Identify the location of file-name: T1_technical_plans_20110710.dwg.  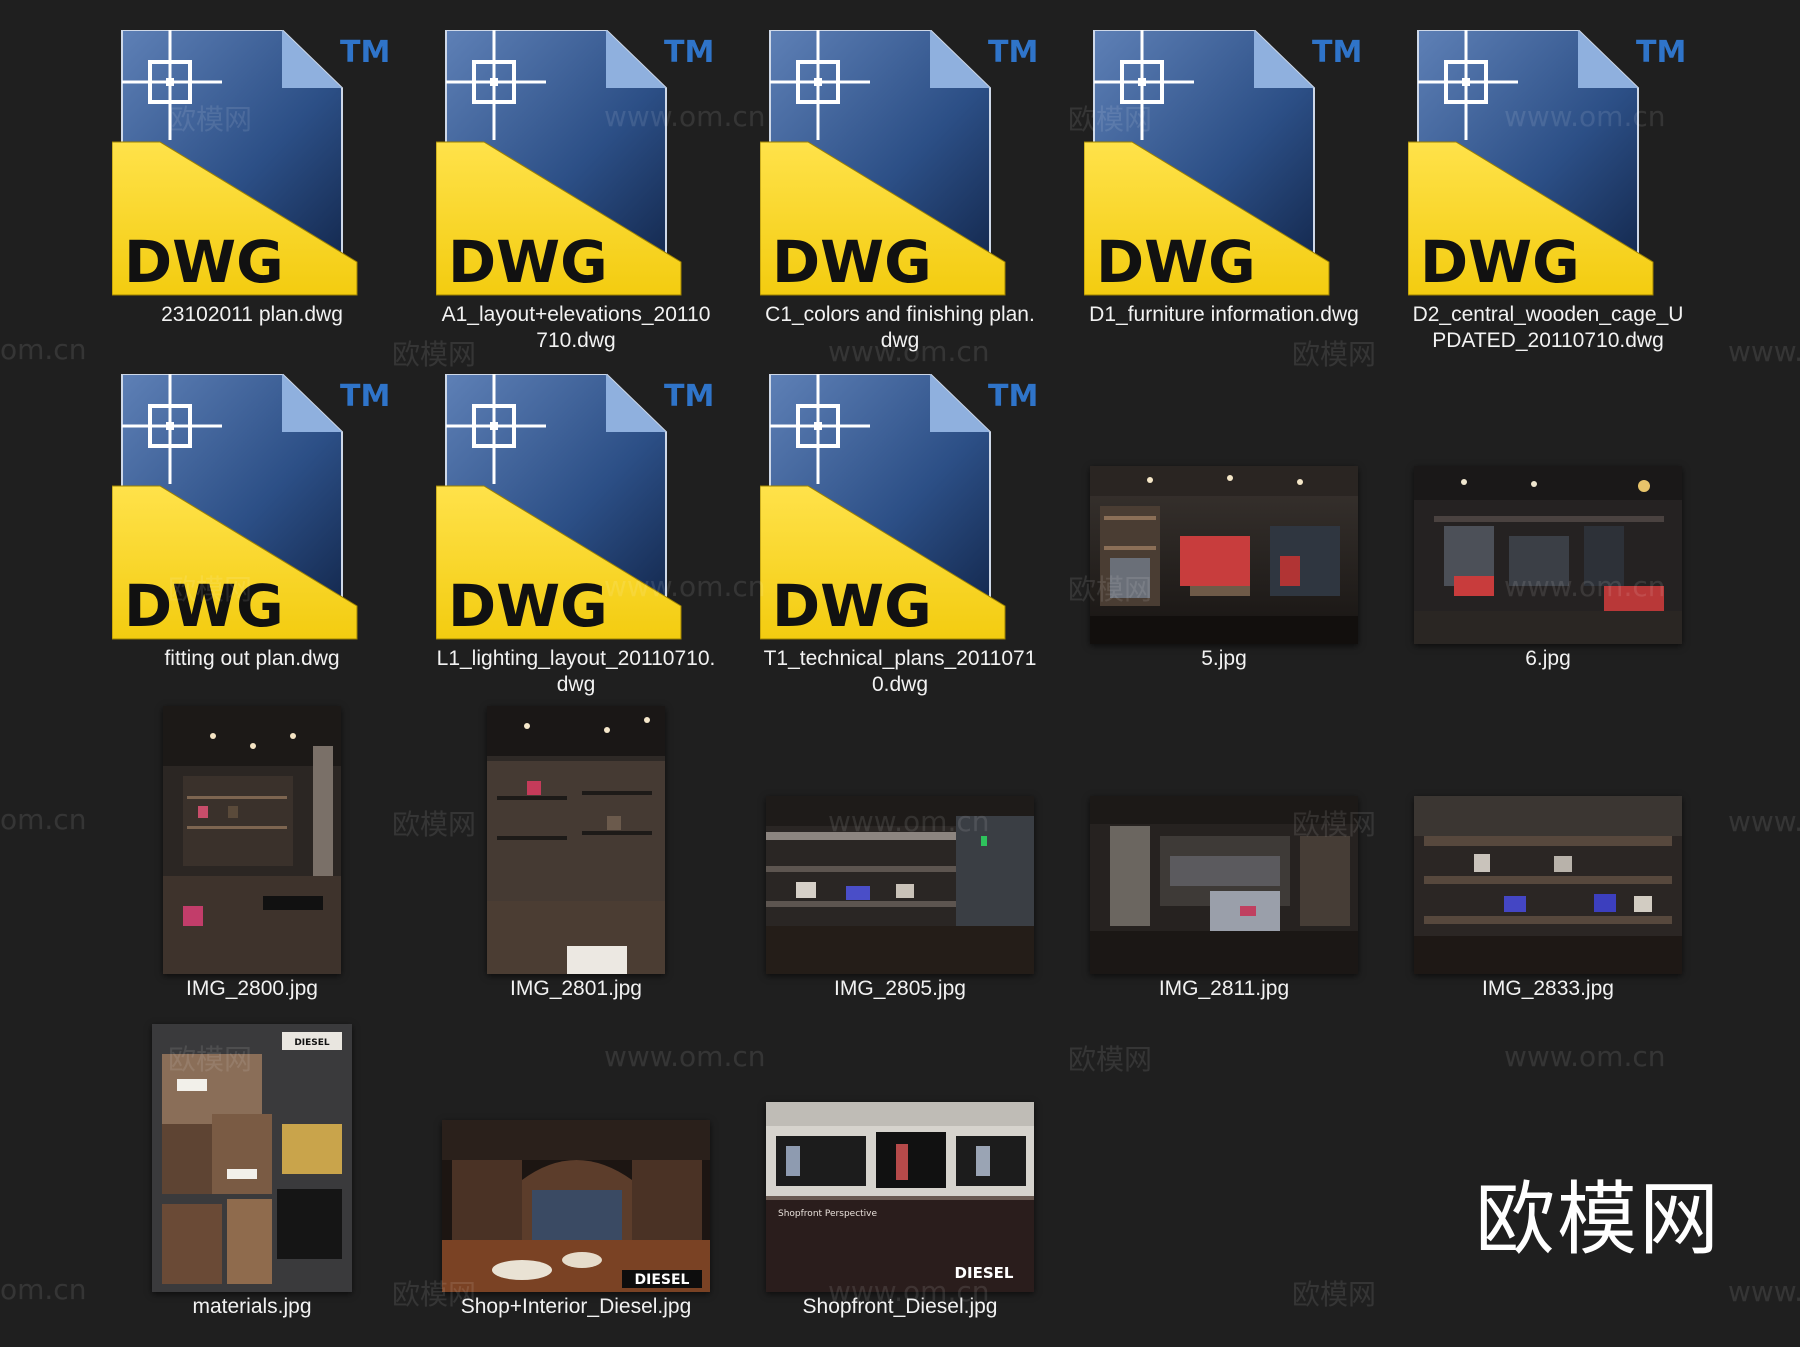
(900, 671).